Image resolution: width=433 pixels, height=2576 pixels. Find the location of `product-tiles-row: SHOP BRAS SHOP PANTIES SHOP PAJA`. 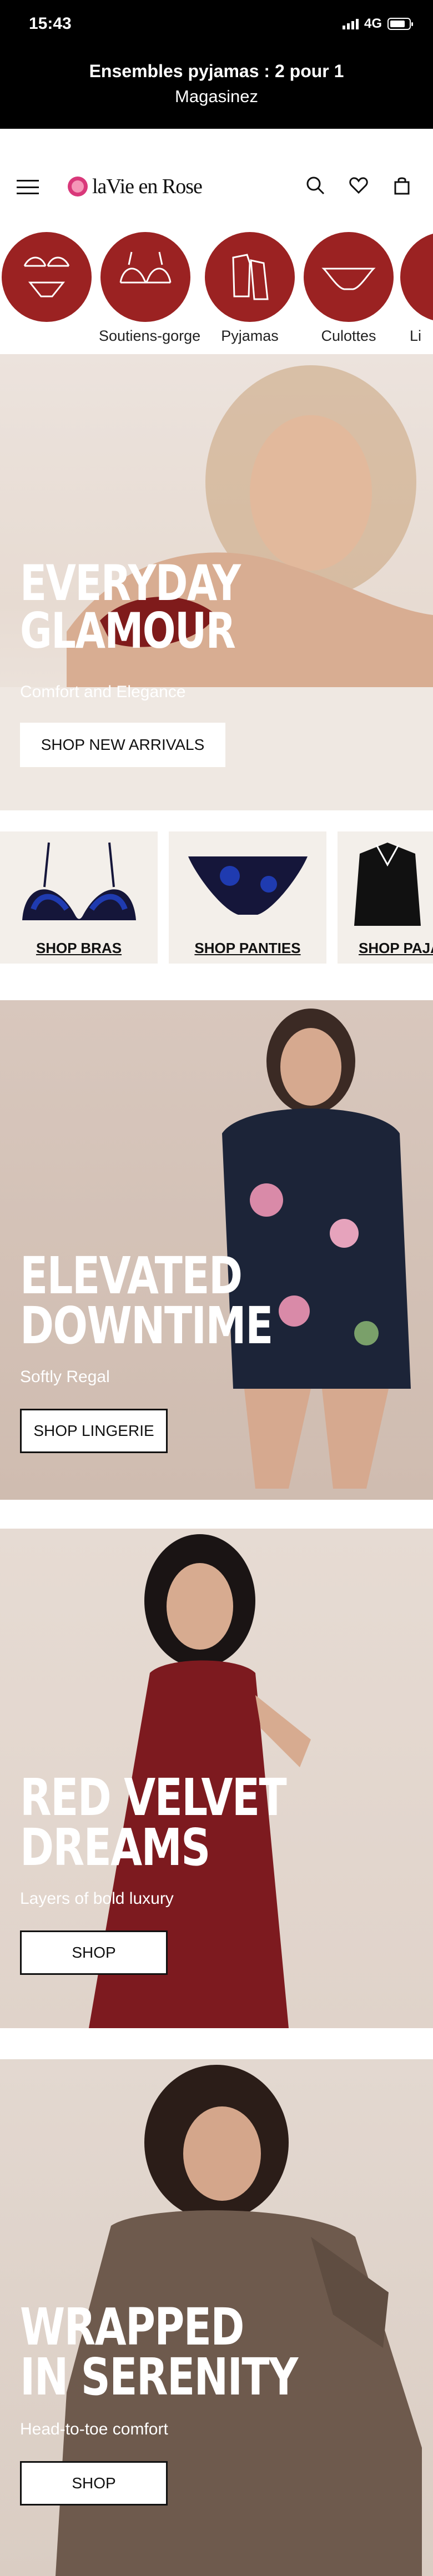

product-tiles-row: SHOP BRAS SHOP PANTIES SHOP PAJA is located at coordinates (216, 901).